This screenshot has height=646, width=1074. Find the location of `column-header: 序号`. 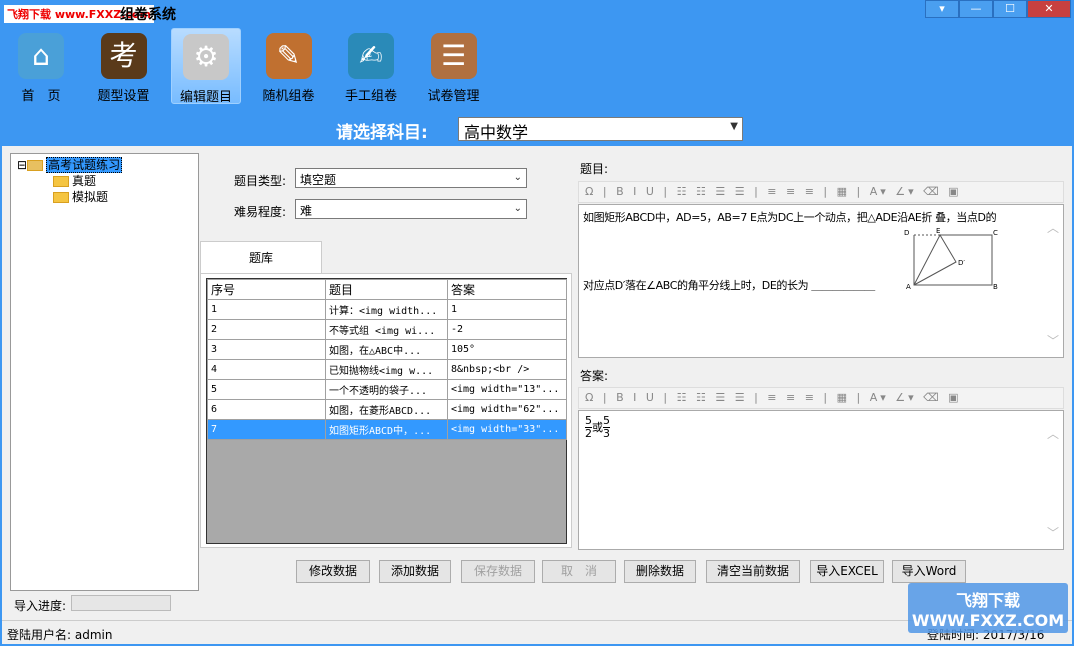

column-header: 序号 is located at coordinates (266, 289).